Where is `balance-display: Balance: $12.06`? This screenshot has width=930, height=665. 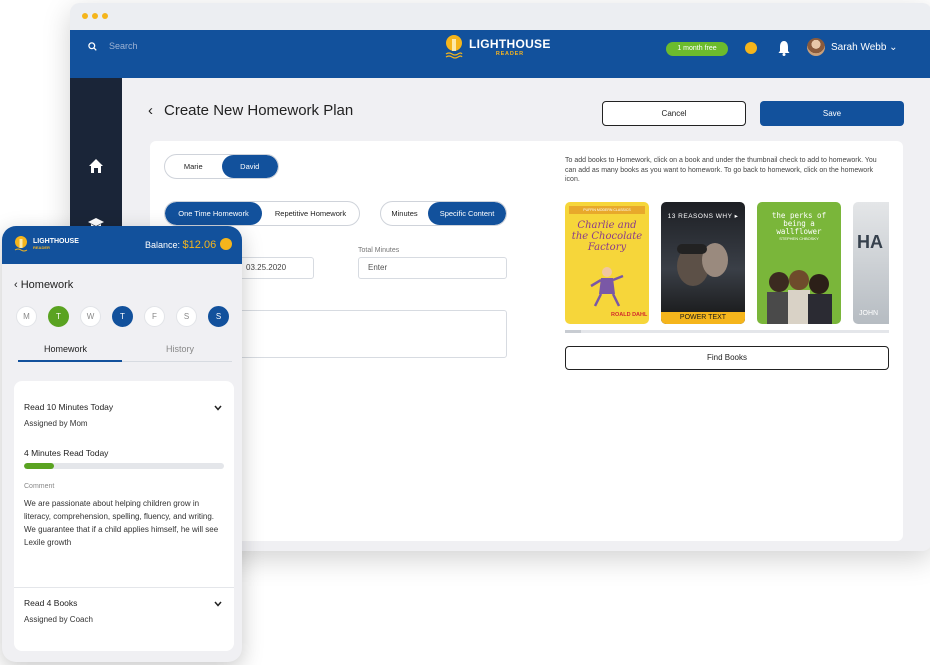
balance-display: Balance: $12.06 is located at coordinates (180, 245).